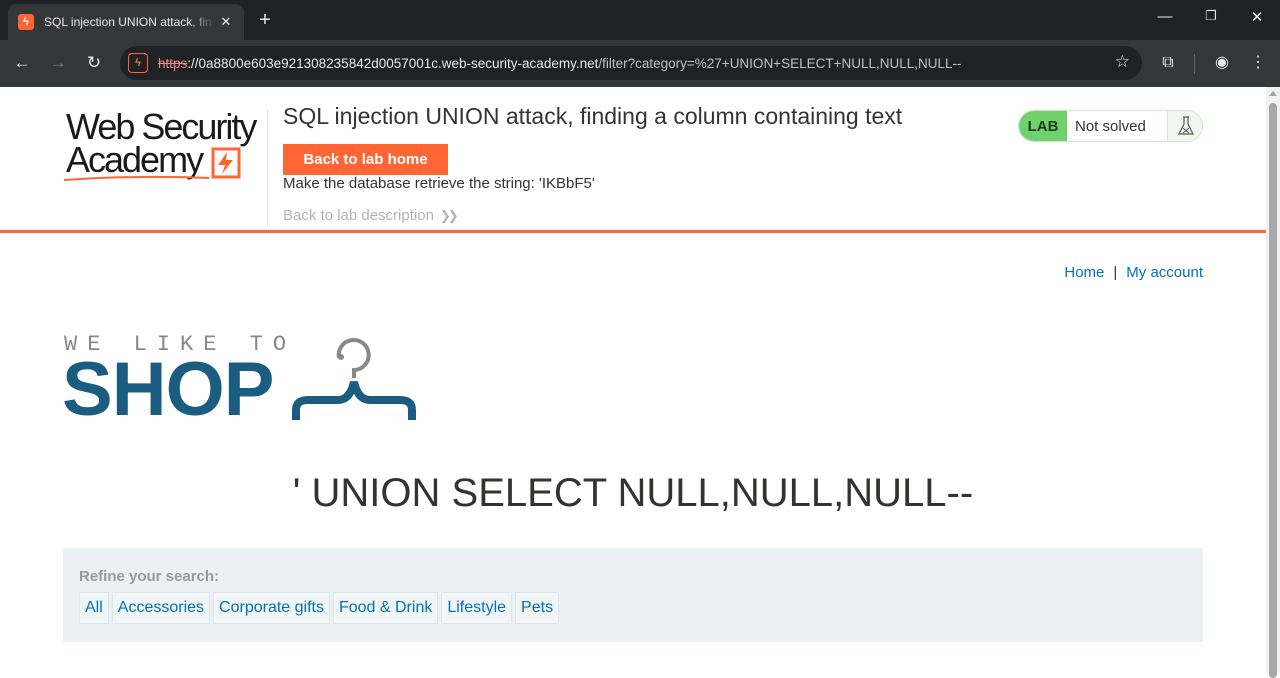 The width and height of the screenshot is (1280, 678). Describe the element at coordinates (1194, 64) in the screenshot. I see `toolbar-divider` at that location.